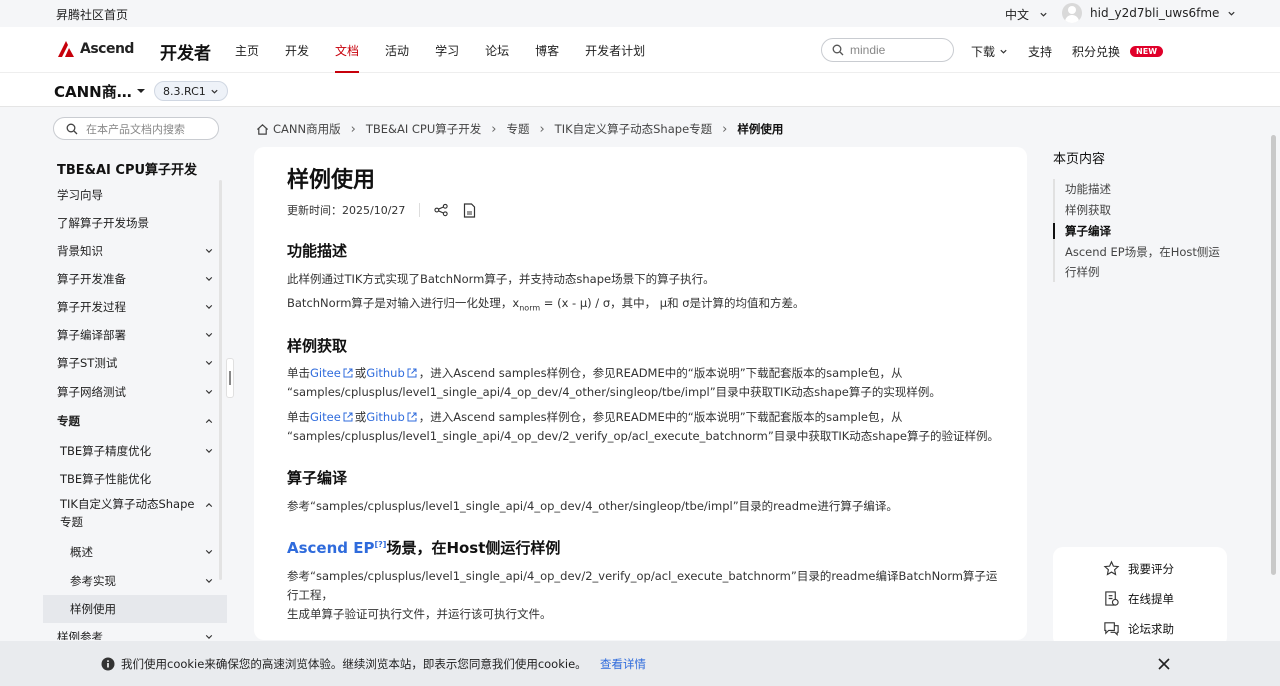 Image resolution: width=1280 pixels, height=686 pixels. Describe the element at coordinates (1149, 189) in the screenshot. I see `toc-item: 功能描述` at that location.